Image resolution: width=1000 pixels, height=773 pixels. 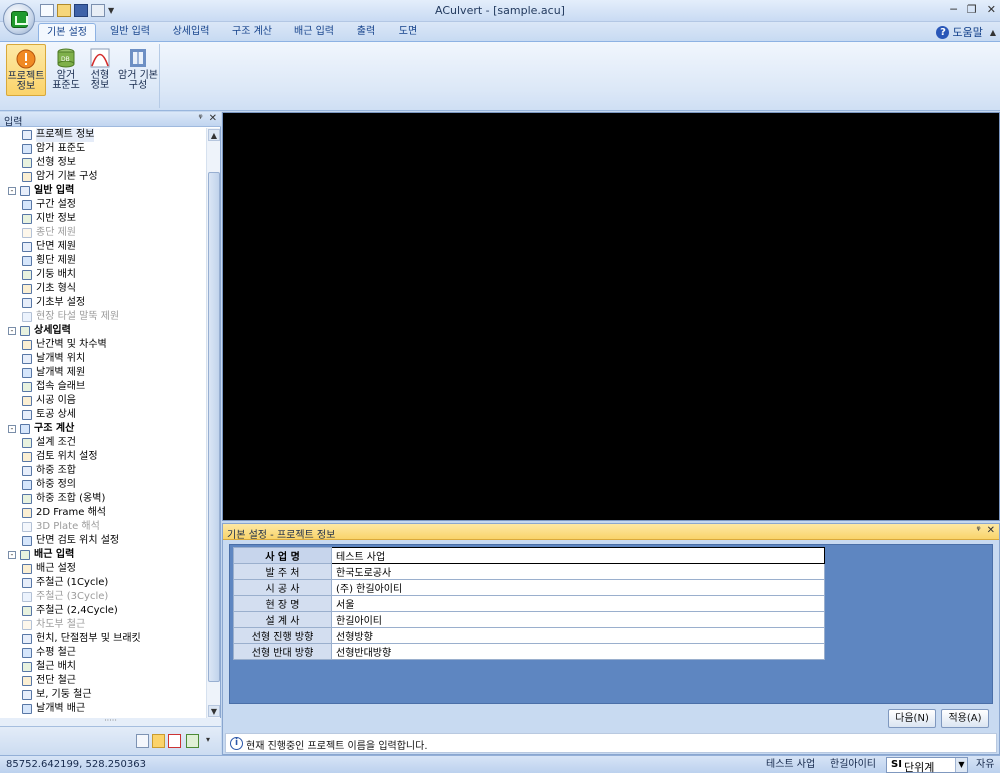 I want to click on tree-item: 하중 조합, so click(x=103, y=471).